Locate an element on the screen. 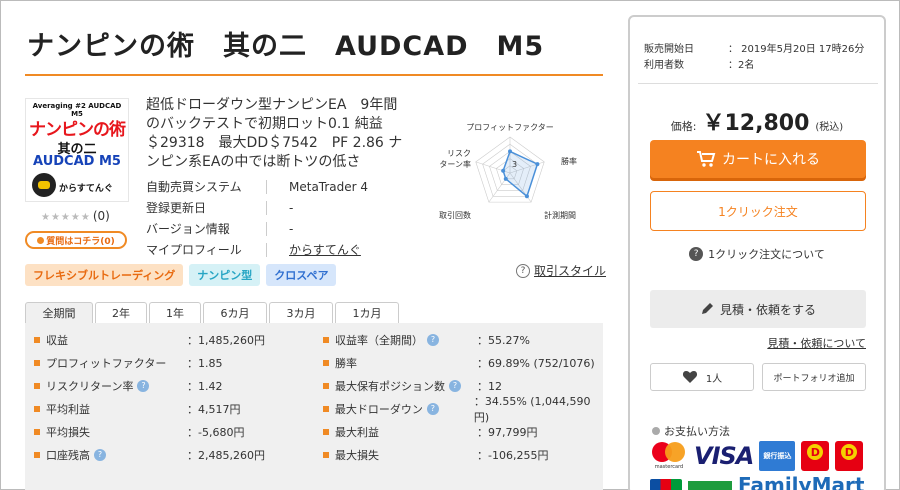  familymart-bar-icon is located at coordinates (710, 485).